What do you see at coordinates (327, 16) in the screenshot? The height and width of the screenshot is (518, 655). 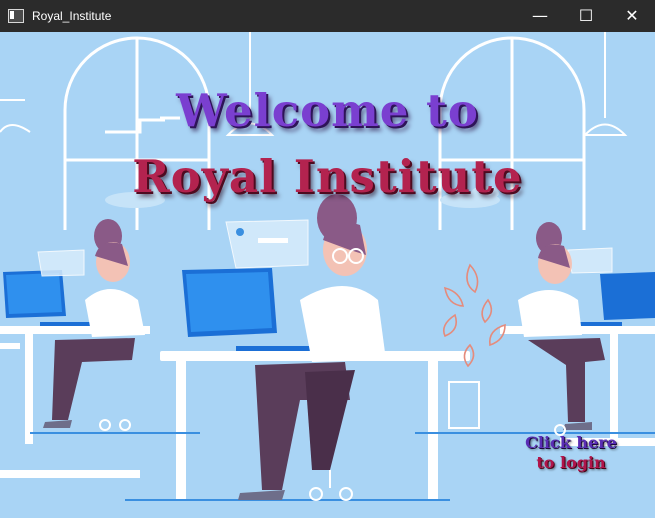 I see `title-bar: Royal_Institute — ☐ ✕` at bounding box center [327, 16].